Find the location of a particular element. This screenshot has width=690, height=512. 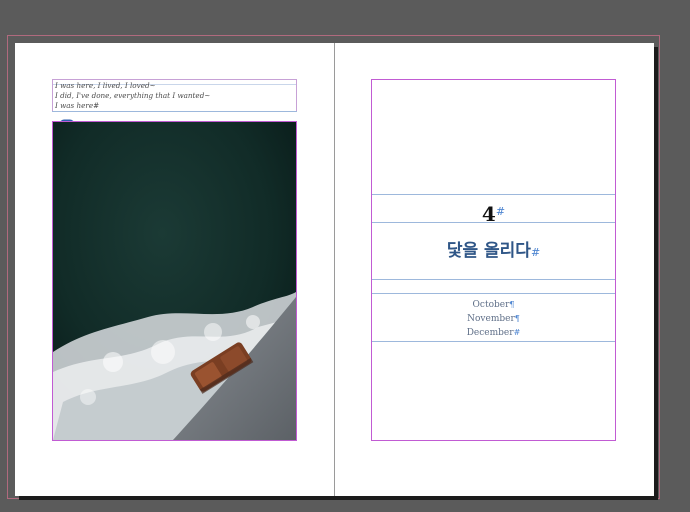

chapter-title-text: 닻을 올리다 is located at coordinates (488, 251).